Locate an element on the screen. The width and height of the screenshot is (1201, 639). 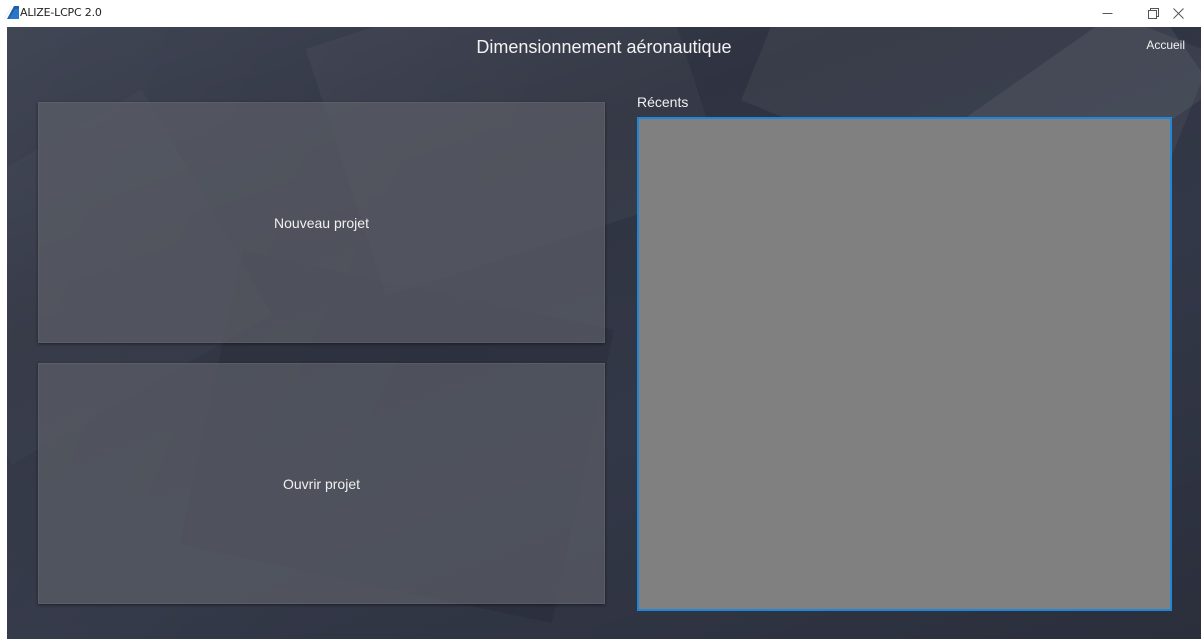
close-button is located at coordinates (1178, 13).